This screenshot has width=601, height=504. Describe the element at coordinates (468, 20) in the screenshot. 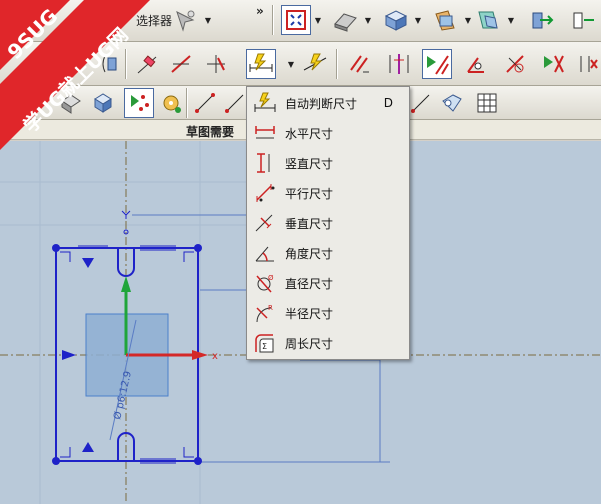

I see `layer-dropdown: ▼` at that location.